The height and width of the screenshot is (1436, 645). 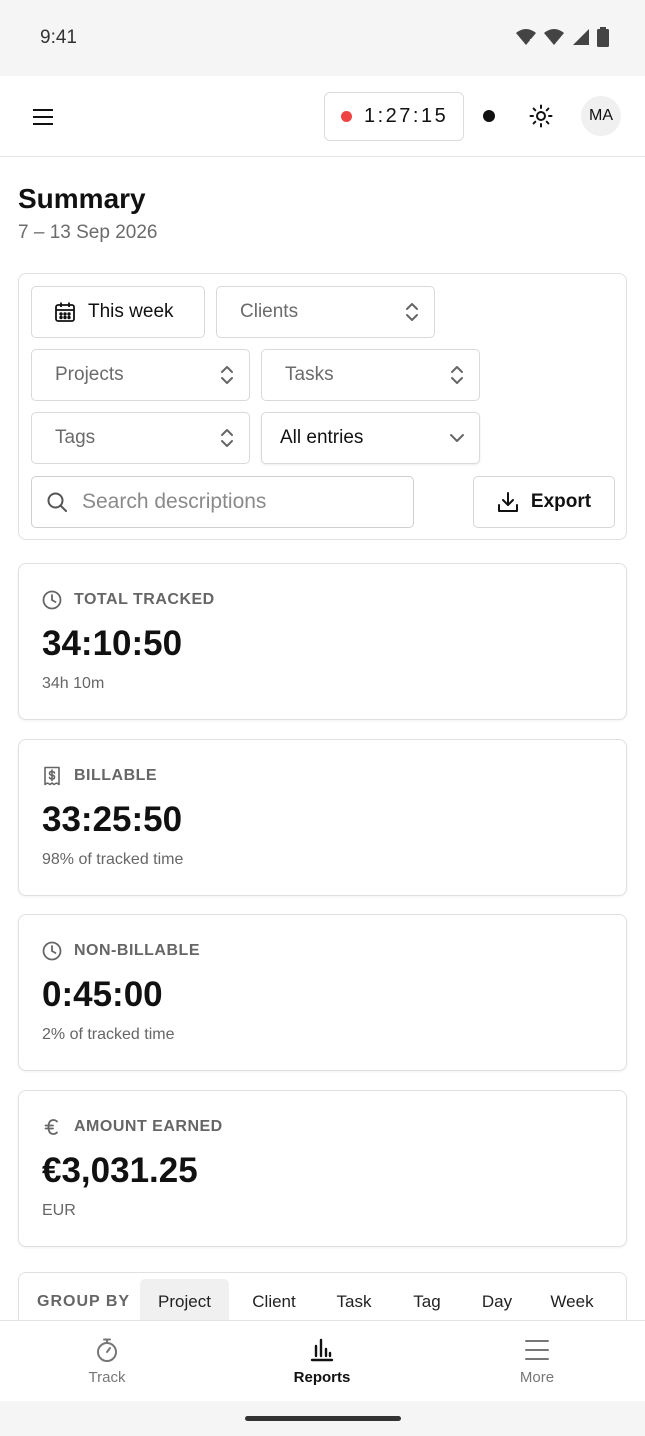 What do you see at coordinates (346, 116) in the screenshot?
I see `recording-dot-icon` at bounding box center [346, 116].